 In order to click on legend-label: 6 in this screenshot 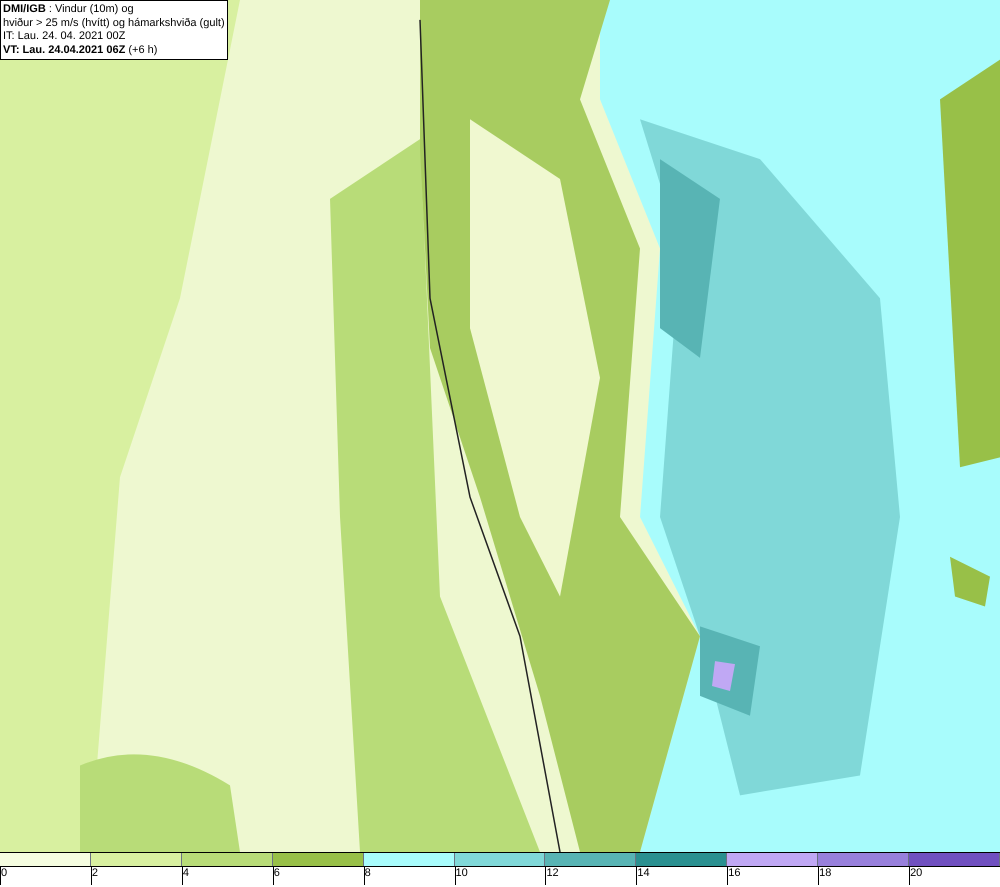, I will do `click(277, 873)`.